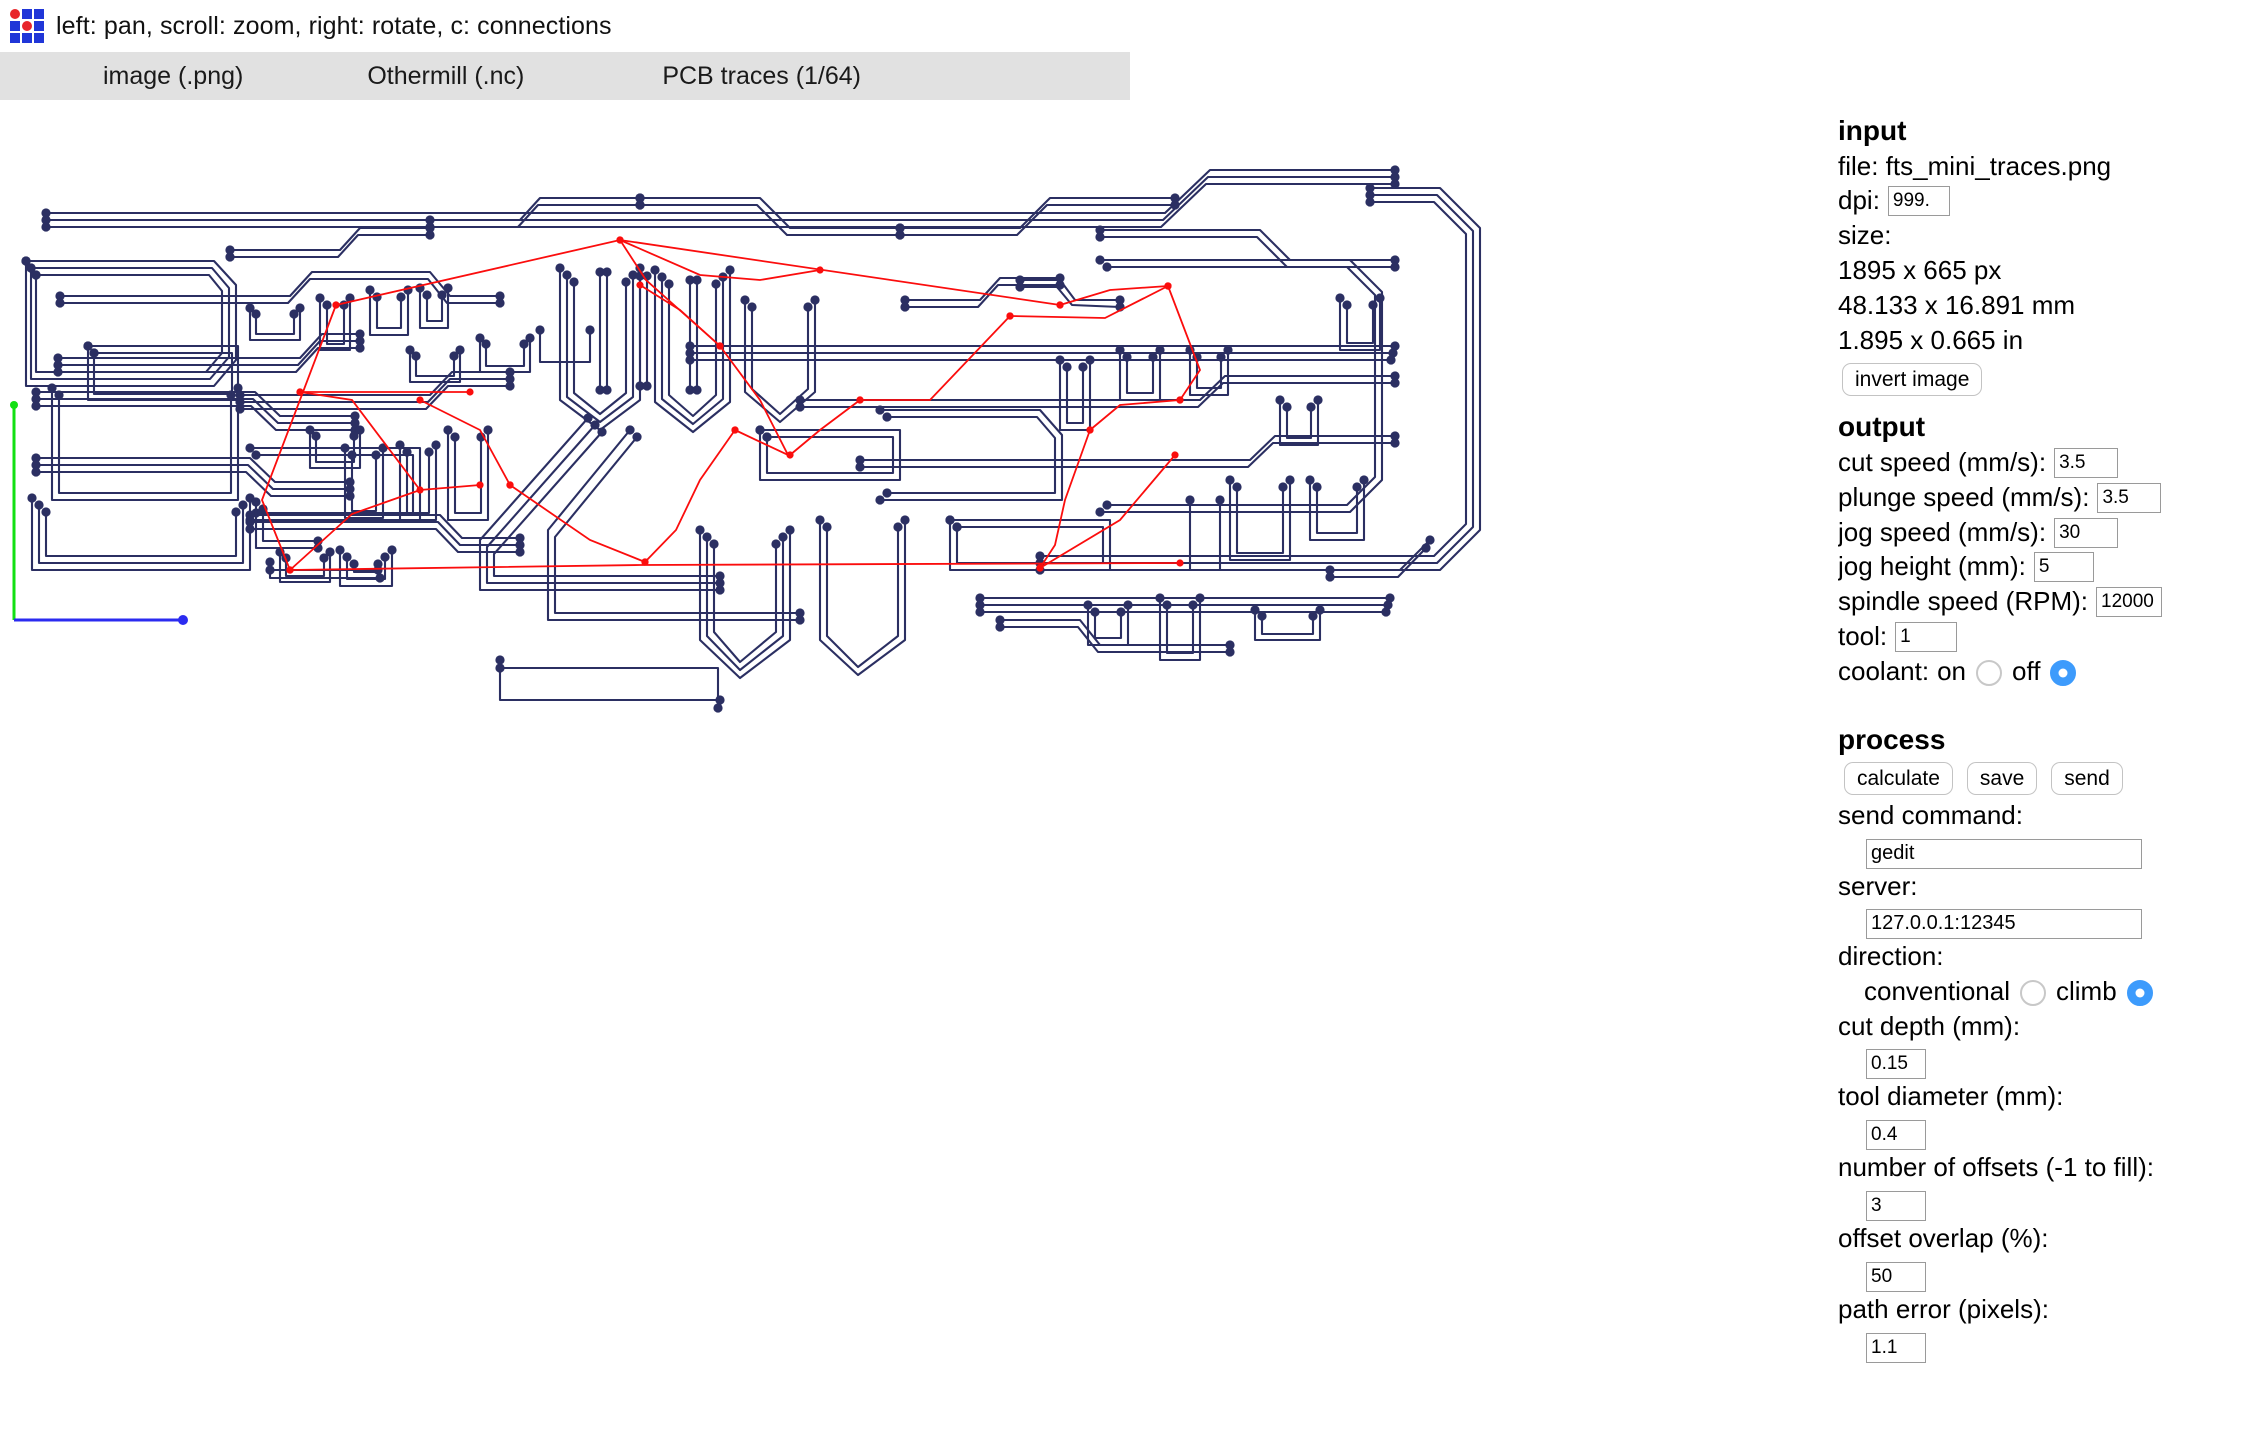 This screenshot has height=1450, width=2268. What do you see at coordinates (2053, 201) in the screenshot?
I see `dpi-row: dpi:` at bounding box center [2053, 201].